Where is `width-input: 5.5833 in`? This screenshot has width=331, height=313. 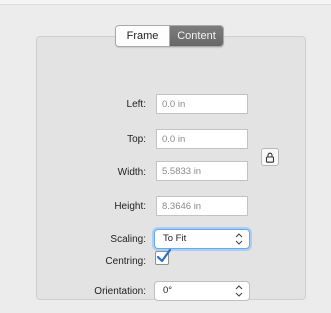 width-input: 5.5833 in is located at coordinates (202, 171).